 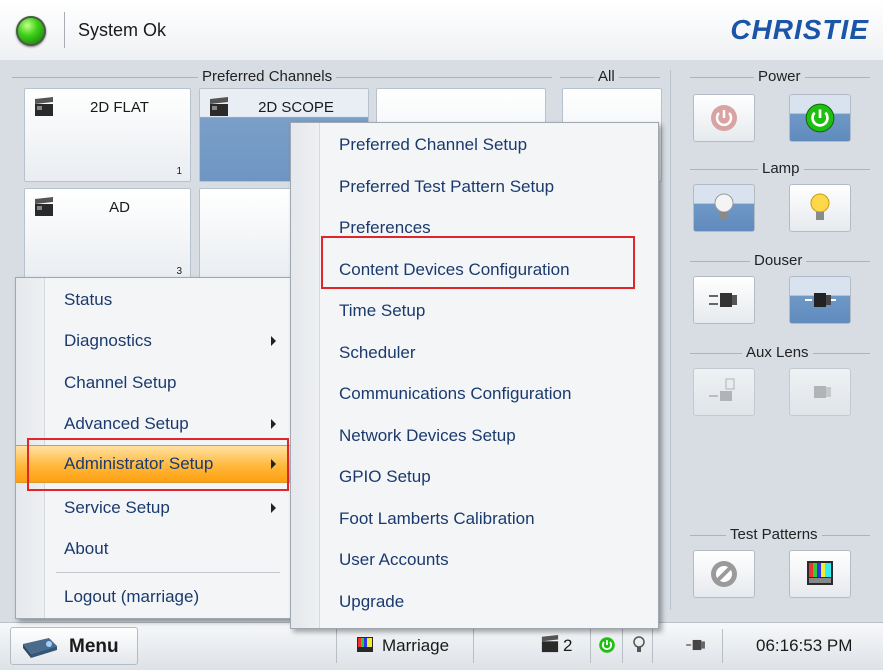 I want to click on menu-item-label: Logout (marriage), so click(x=132, y=596).